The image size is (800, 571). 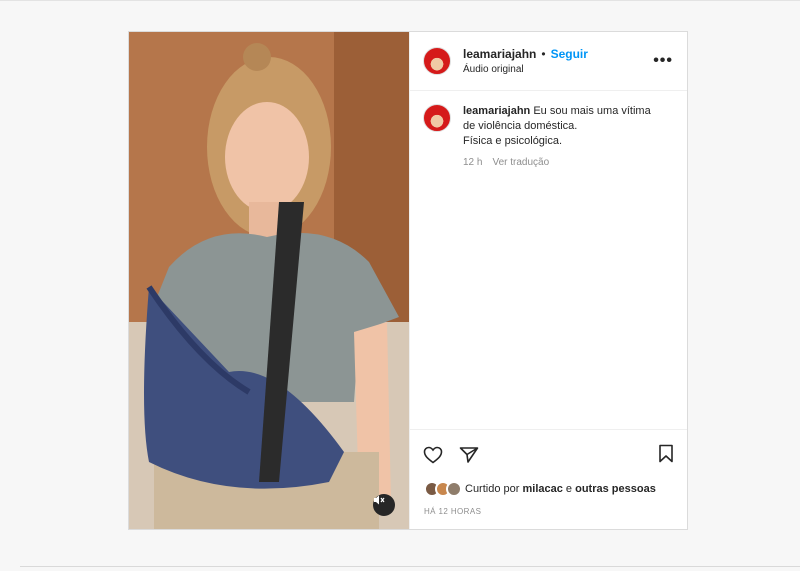 What do you see at coordinates (548, 61) in the screenshot?
I see `post-header: leamariajahn • Seguir Áudio original •••` at bounding box center [548, 61].